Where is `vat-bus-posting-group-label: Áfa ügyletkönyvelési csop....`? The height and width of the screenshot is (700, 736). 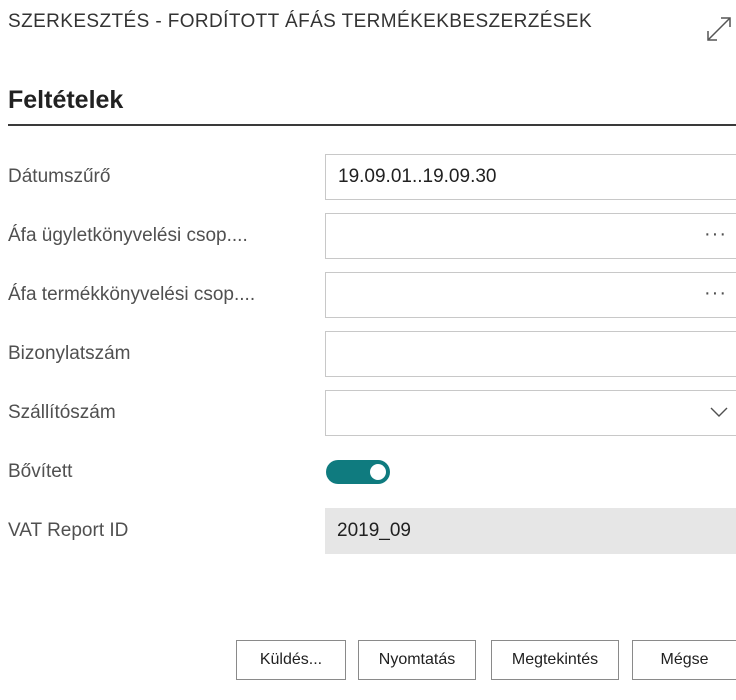
vat-bus-posting-group-label: Áfa ügyletkönyvelési csop.... is located at coordinates (163, 236).